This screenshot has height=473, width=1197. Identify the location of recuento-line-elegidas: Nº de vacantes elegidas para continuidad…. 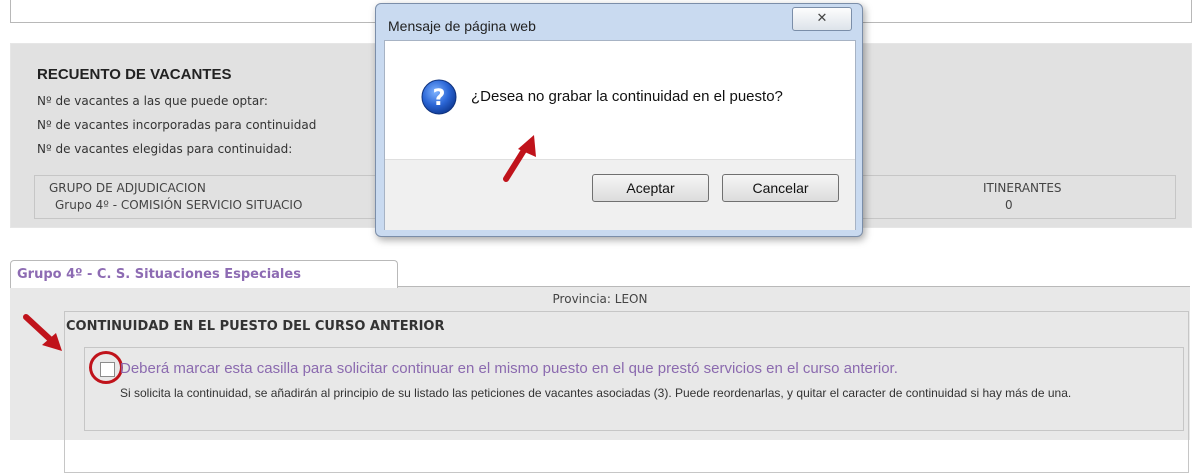
(165, 149).